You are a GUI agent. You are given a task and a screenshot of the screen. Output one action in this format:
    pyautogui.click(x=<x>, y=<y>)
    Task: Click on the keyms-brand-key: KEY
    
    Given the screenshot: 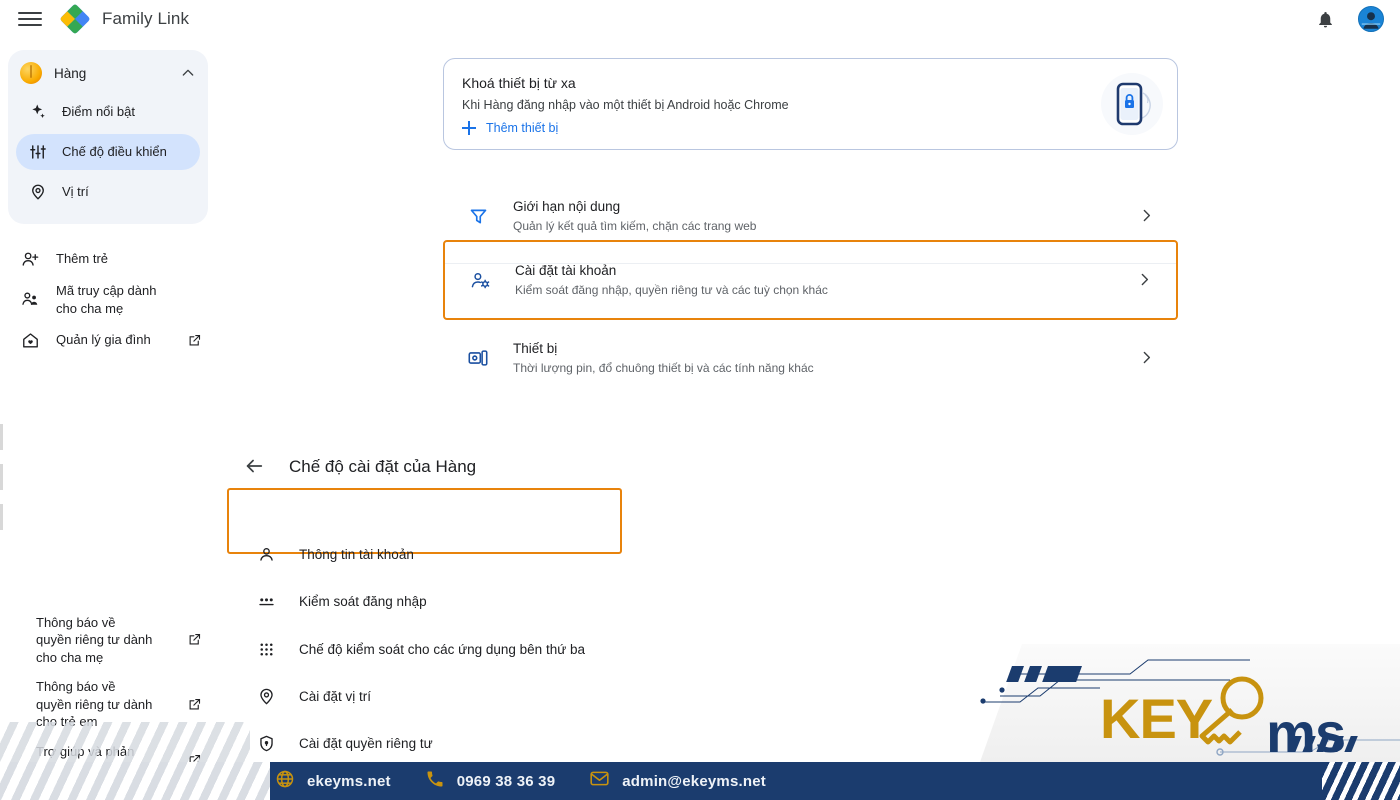 What is the action you would take?
    pyautogui.click(x=1156, y=718)
    